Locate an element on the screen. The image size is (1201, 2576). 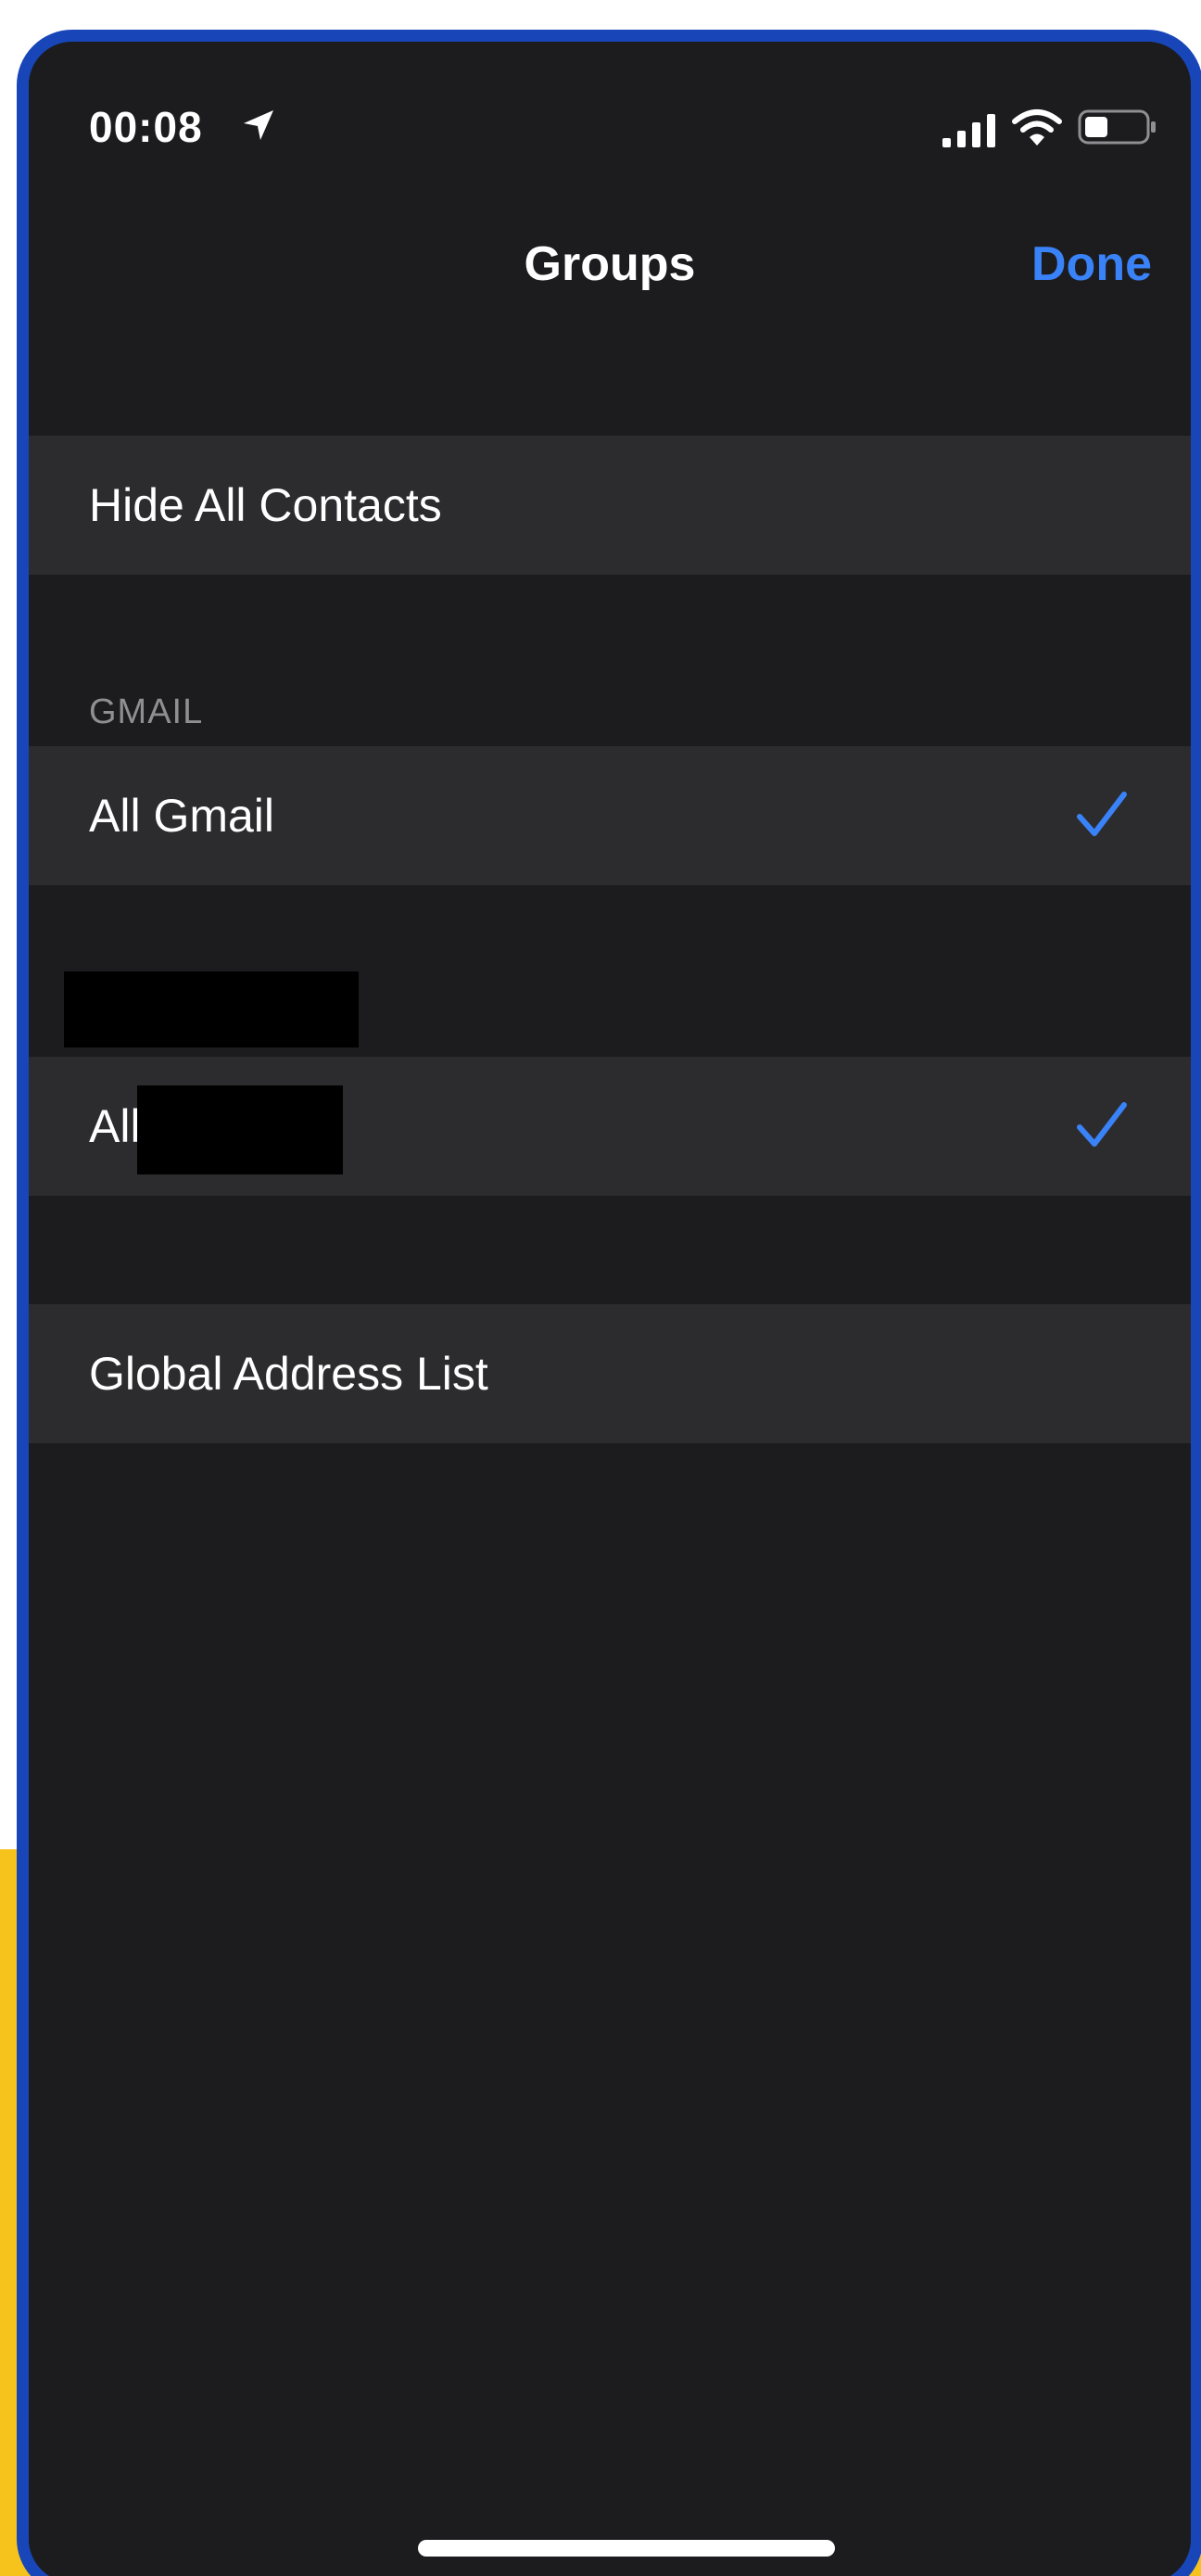
hide-all-contacts-label: Hide All Contacts is located at coordinates (265, 505).